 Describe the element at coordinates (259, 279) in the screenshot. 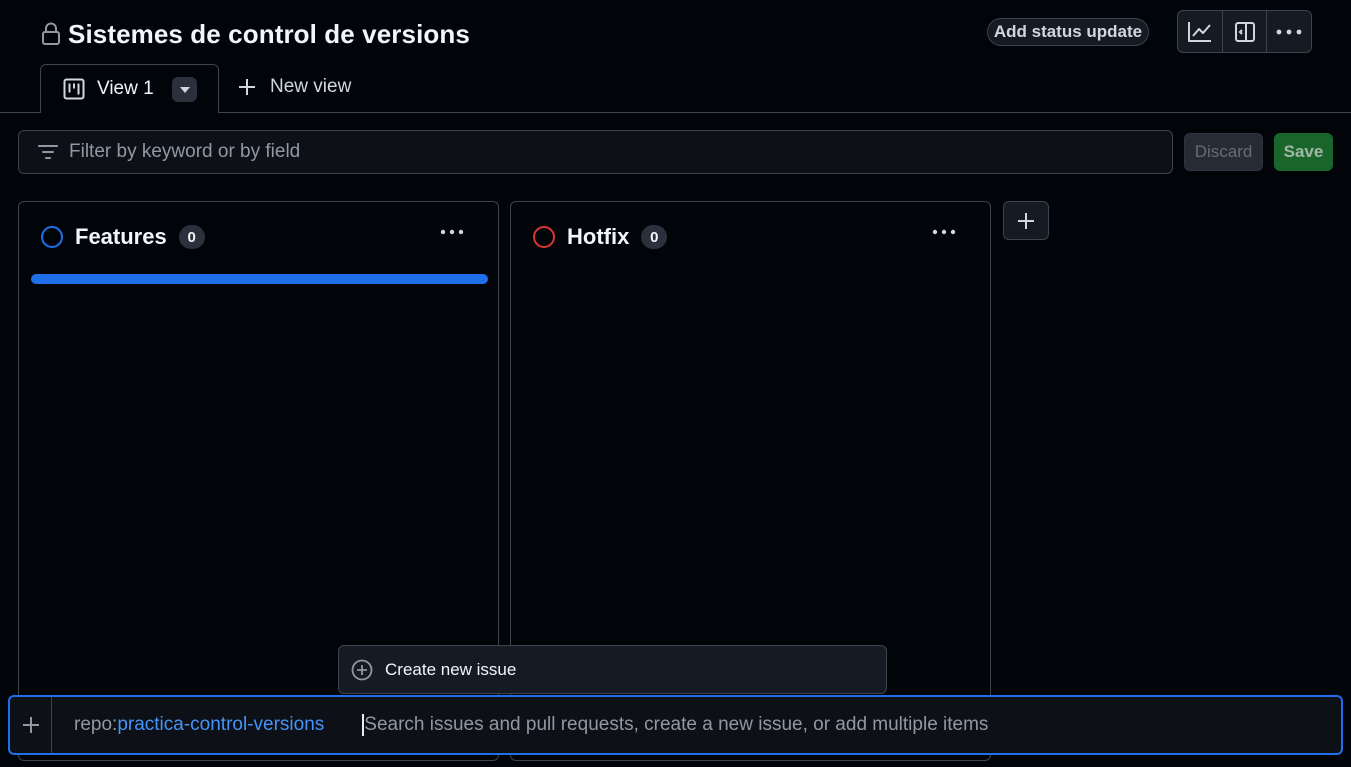

I see `drop-indicator` at that location.